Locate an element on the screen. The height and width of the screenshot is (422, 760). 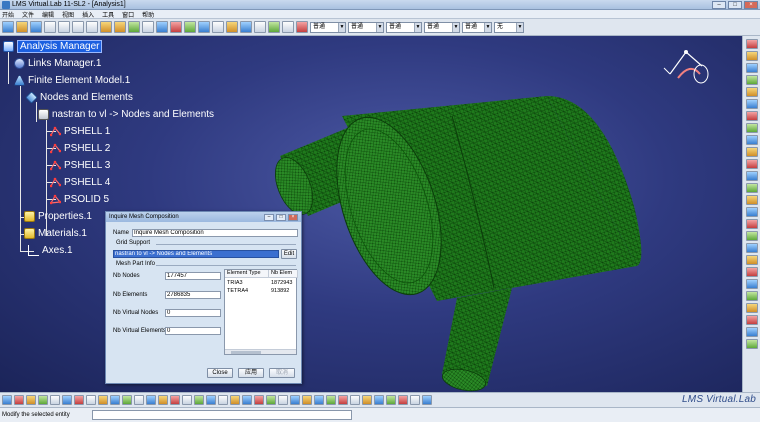
style-select-6: 无 ▼ is located at coordinates (509, 27).